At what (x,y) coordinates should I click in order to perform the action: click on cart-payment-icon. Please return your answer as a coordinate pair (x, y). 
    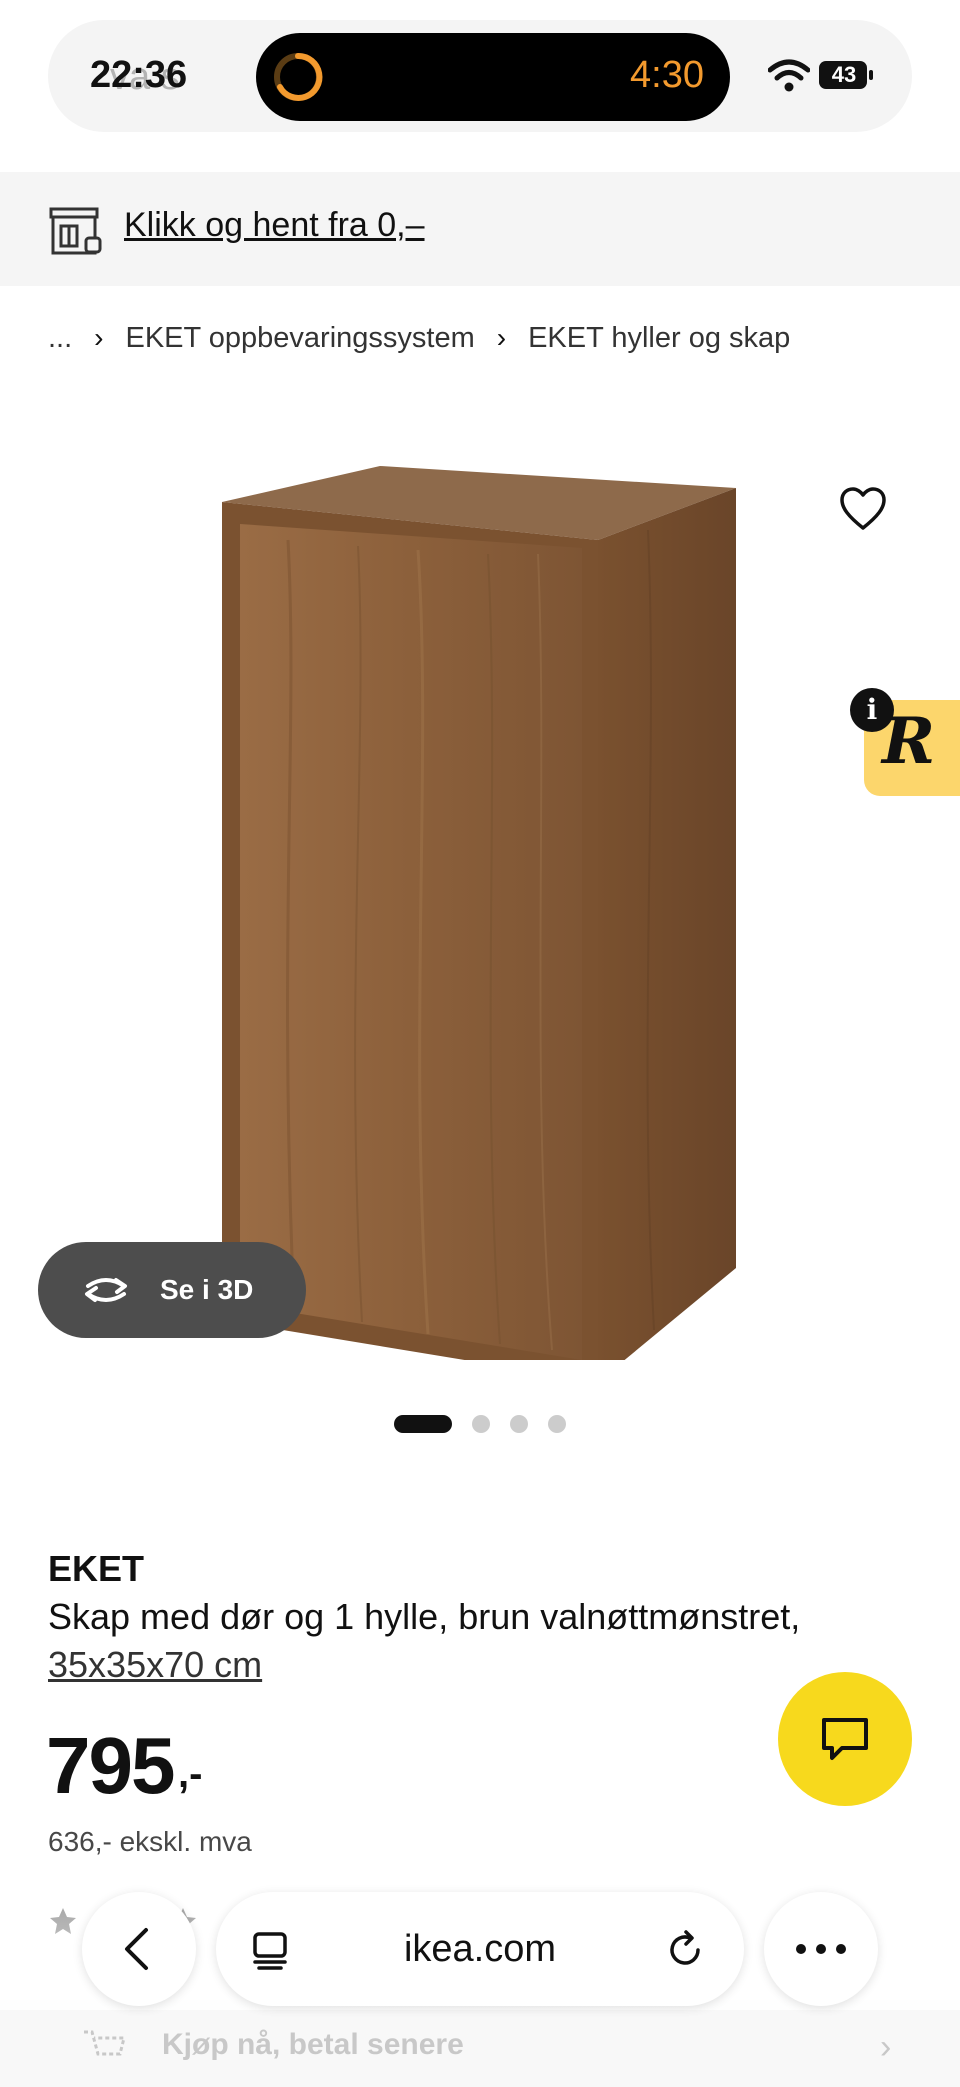
    Looking at the image, I should click on (105, 2043).